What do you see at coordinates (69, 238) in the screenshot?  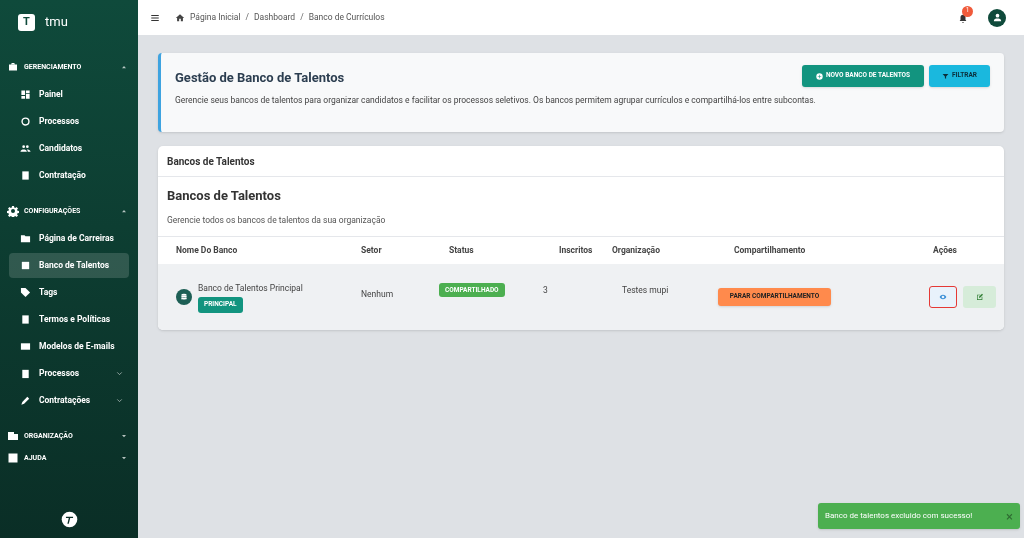 I see `sidebar-item: Página de Carreiras` at bounding box center [69, 238].